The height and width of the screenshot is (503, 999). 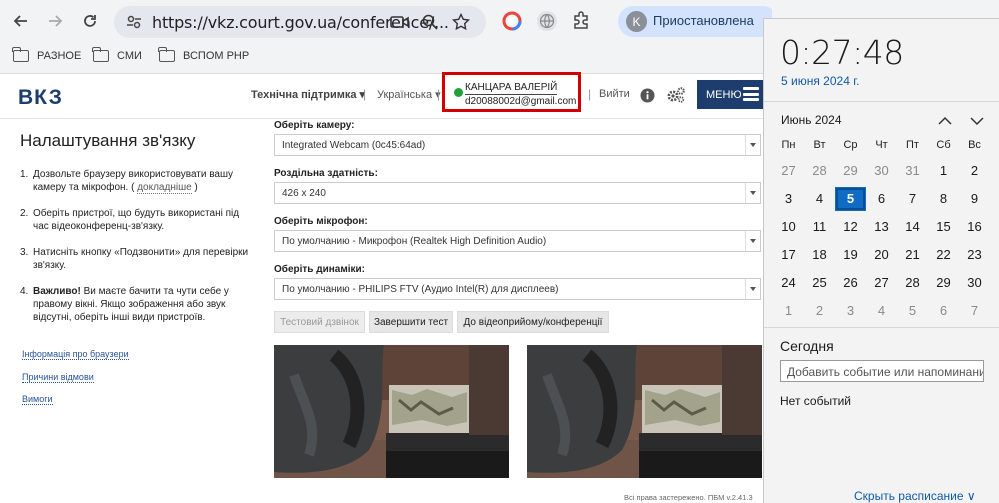 What do you see at coordinates (850, 199) in the screenshot?
I see `calendar-day-today: 5` at bounding box center [850, 199].